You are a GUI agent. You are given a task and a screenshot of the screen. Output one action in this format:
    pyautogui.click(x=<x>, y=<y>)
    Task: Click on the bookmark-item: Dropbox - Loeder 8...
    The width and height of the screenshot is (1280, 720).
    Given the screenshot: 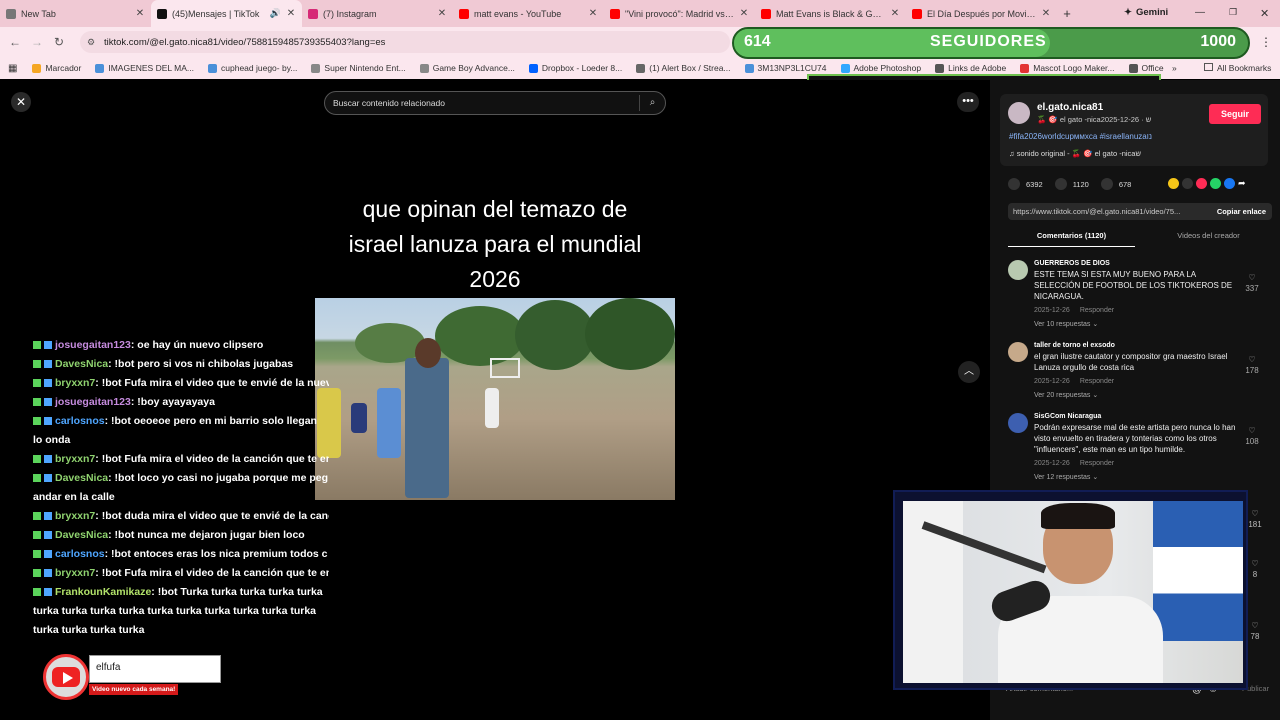 What is the action you would take?
    pyautogui.click(x=575, y=68)
    